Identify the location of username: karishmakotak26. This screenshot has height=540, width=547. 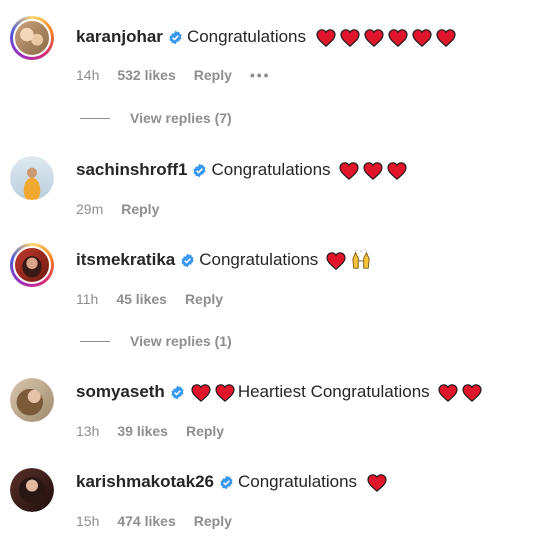
(145, 482).